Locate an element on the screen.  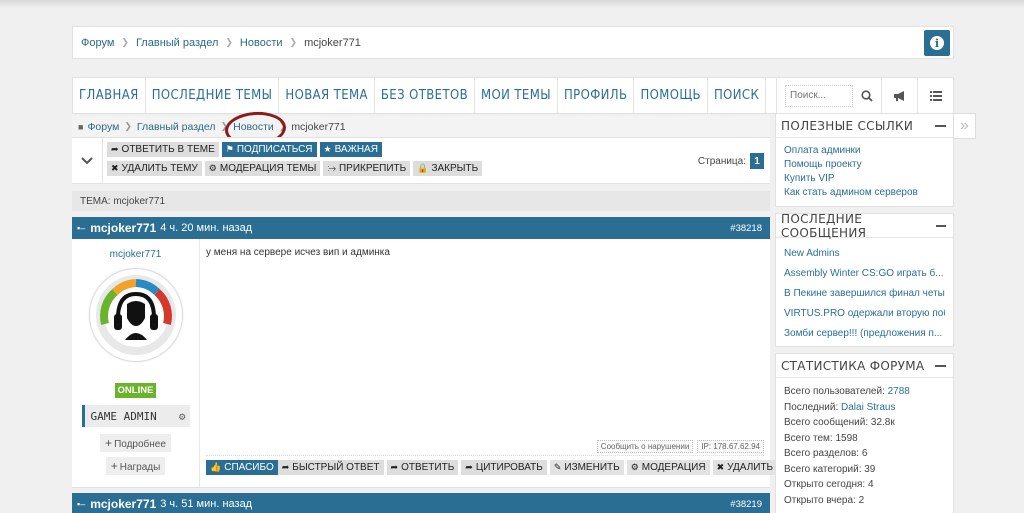
stat-row: Всего сообщений: 32.8к is located at coordinates (864, 423).